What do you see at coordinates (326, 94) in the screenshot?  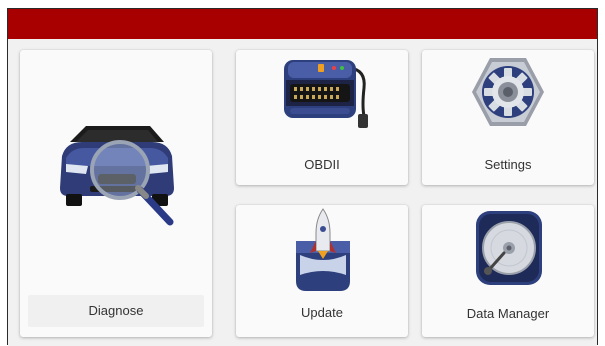 I see `obd-connector-icon` at bounding box center [326, 94].